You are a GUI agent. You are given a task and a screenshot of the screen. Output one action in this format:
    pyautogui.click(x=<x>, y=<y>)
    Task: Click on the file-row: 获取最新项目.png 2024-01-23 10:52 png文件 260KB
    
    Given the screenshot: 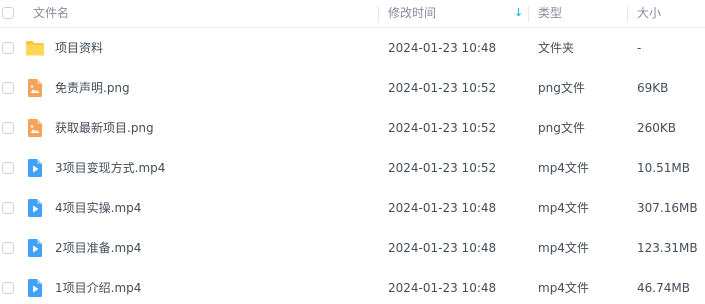 What is the action you would take?
    pyautogui.click(x=352, y=128)
    